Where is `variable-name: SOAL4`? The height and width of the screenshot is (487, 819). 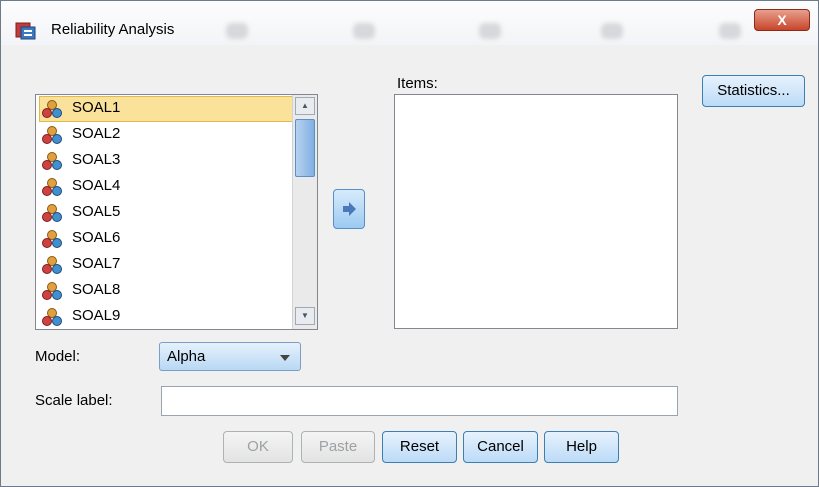 variable-name: SOAL4 is located at coordinates (96, 185).